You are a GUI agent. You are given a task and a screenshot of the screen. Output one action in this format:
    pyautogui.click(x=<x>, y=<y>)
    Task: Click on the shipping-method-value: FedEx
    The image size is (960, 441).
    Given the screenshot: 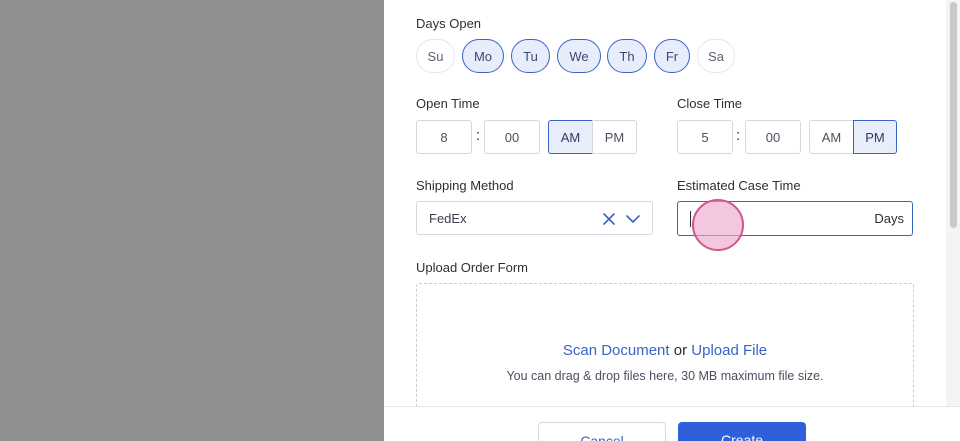 What is the action you would take?
    pyautogui.click(x=448, y=218)
    